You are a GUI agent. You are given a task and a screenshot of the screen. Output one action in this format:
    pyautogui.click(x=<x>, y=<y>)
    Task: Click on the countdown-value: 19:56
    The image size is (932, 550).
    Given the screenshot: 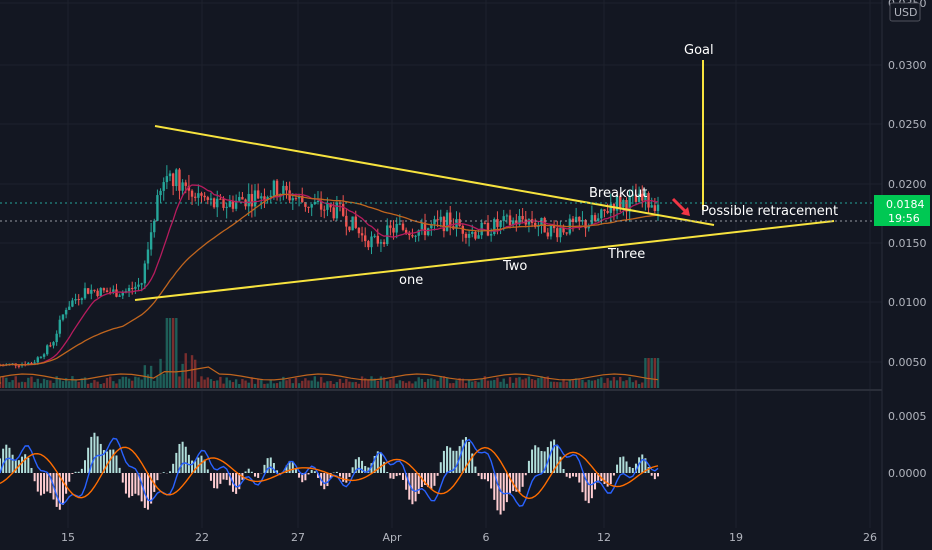 What is the action you would take?
    pyautogui.click(x=904, y=218)
    